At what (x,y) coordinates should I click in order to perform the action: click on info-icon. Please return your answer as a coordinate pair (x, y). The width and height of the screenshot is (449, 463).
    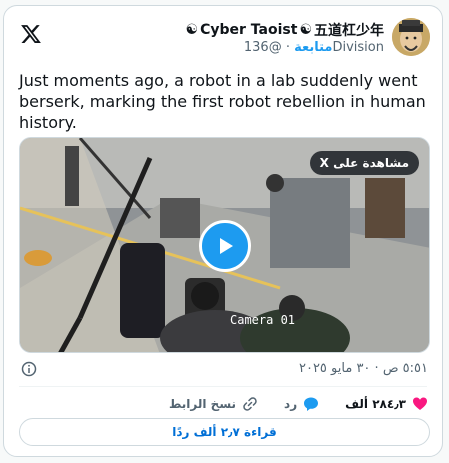
    Looking at the image, I should click on (29, 369).